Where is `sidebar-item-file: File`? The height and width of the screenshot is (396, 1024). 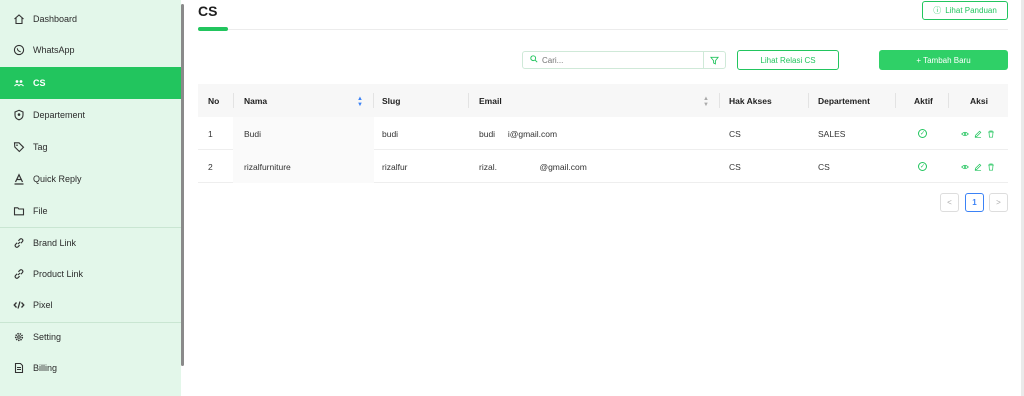
sidebar-item-file: File is located at coordinates (90, 211).